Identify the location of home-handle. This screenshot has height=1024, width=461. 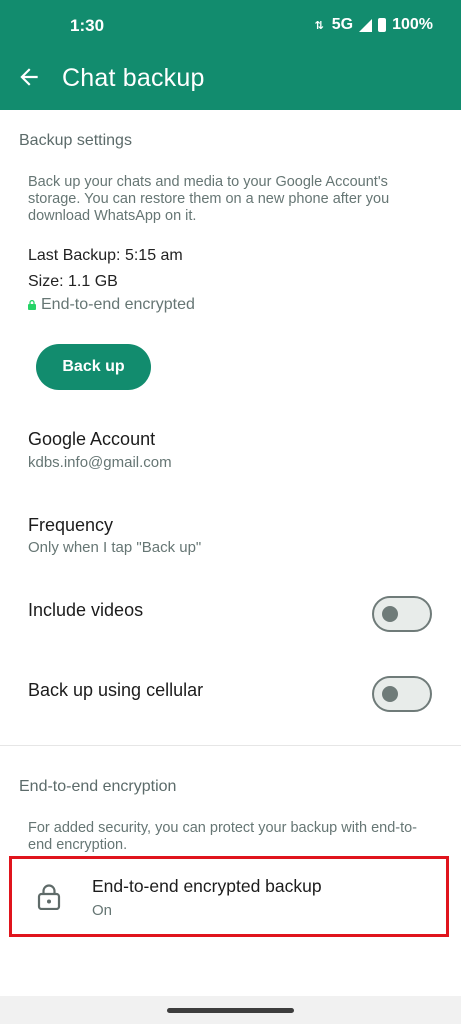
(230, 1010).